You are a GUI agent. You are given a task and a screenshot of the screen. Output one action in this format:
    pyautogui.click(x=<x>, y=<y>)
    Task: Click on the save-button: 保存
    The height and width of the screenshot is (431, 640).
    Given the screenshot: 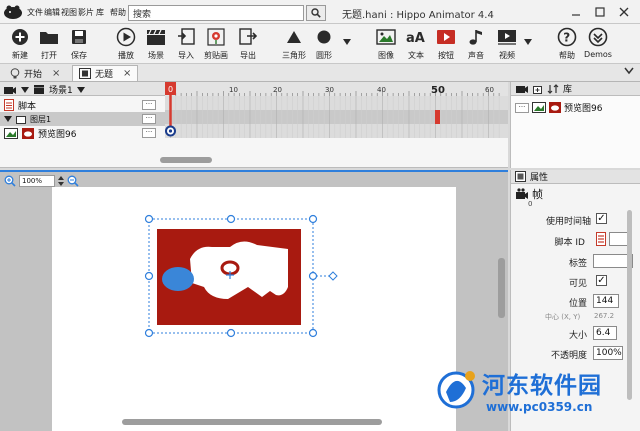 What is the action you would take?
    pyautogui.click(x=79, y=44)
    